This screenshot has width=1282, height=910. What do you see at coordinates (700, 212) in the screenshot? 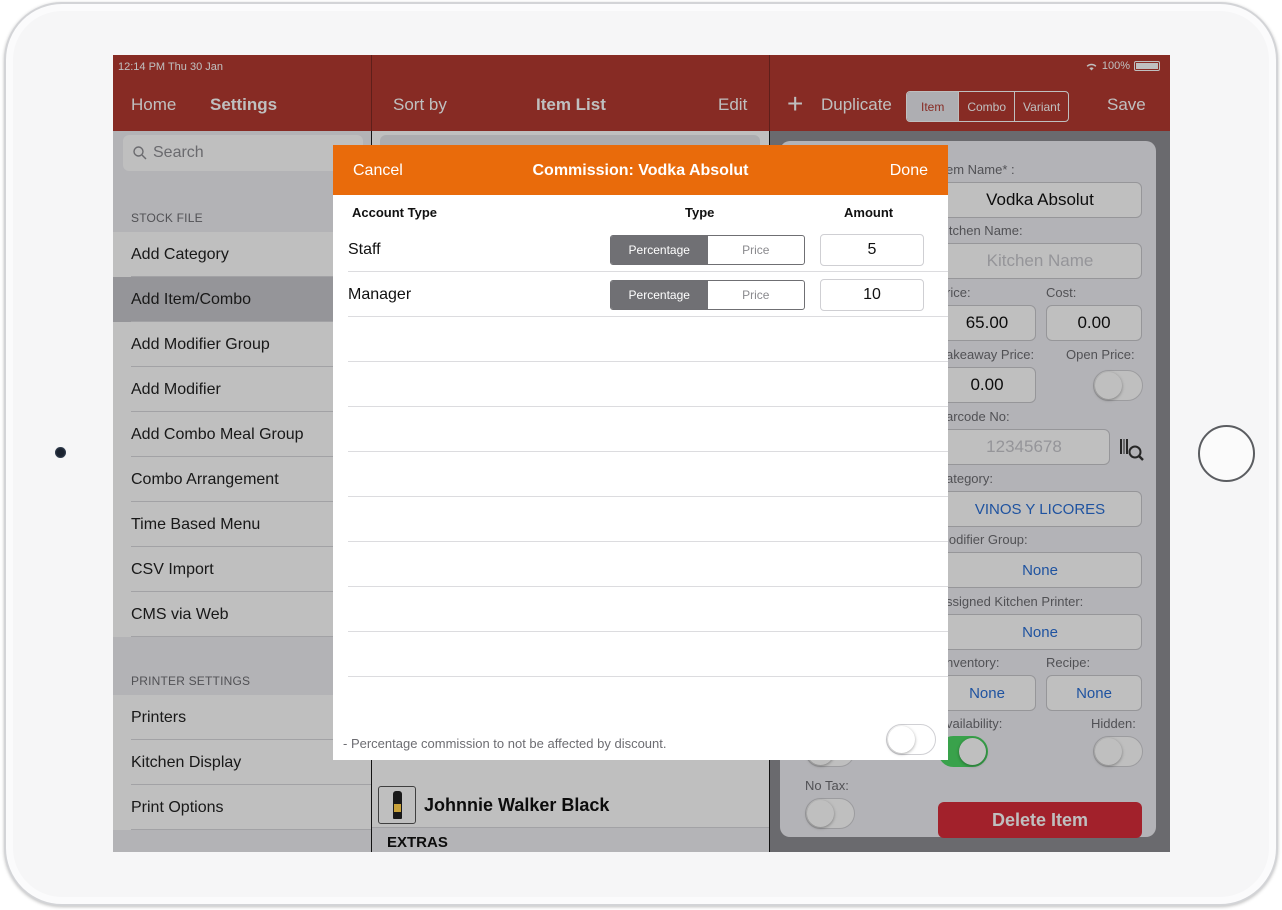
I see `col-type: Type` at bounding box center [700, 212].